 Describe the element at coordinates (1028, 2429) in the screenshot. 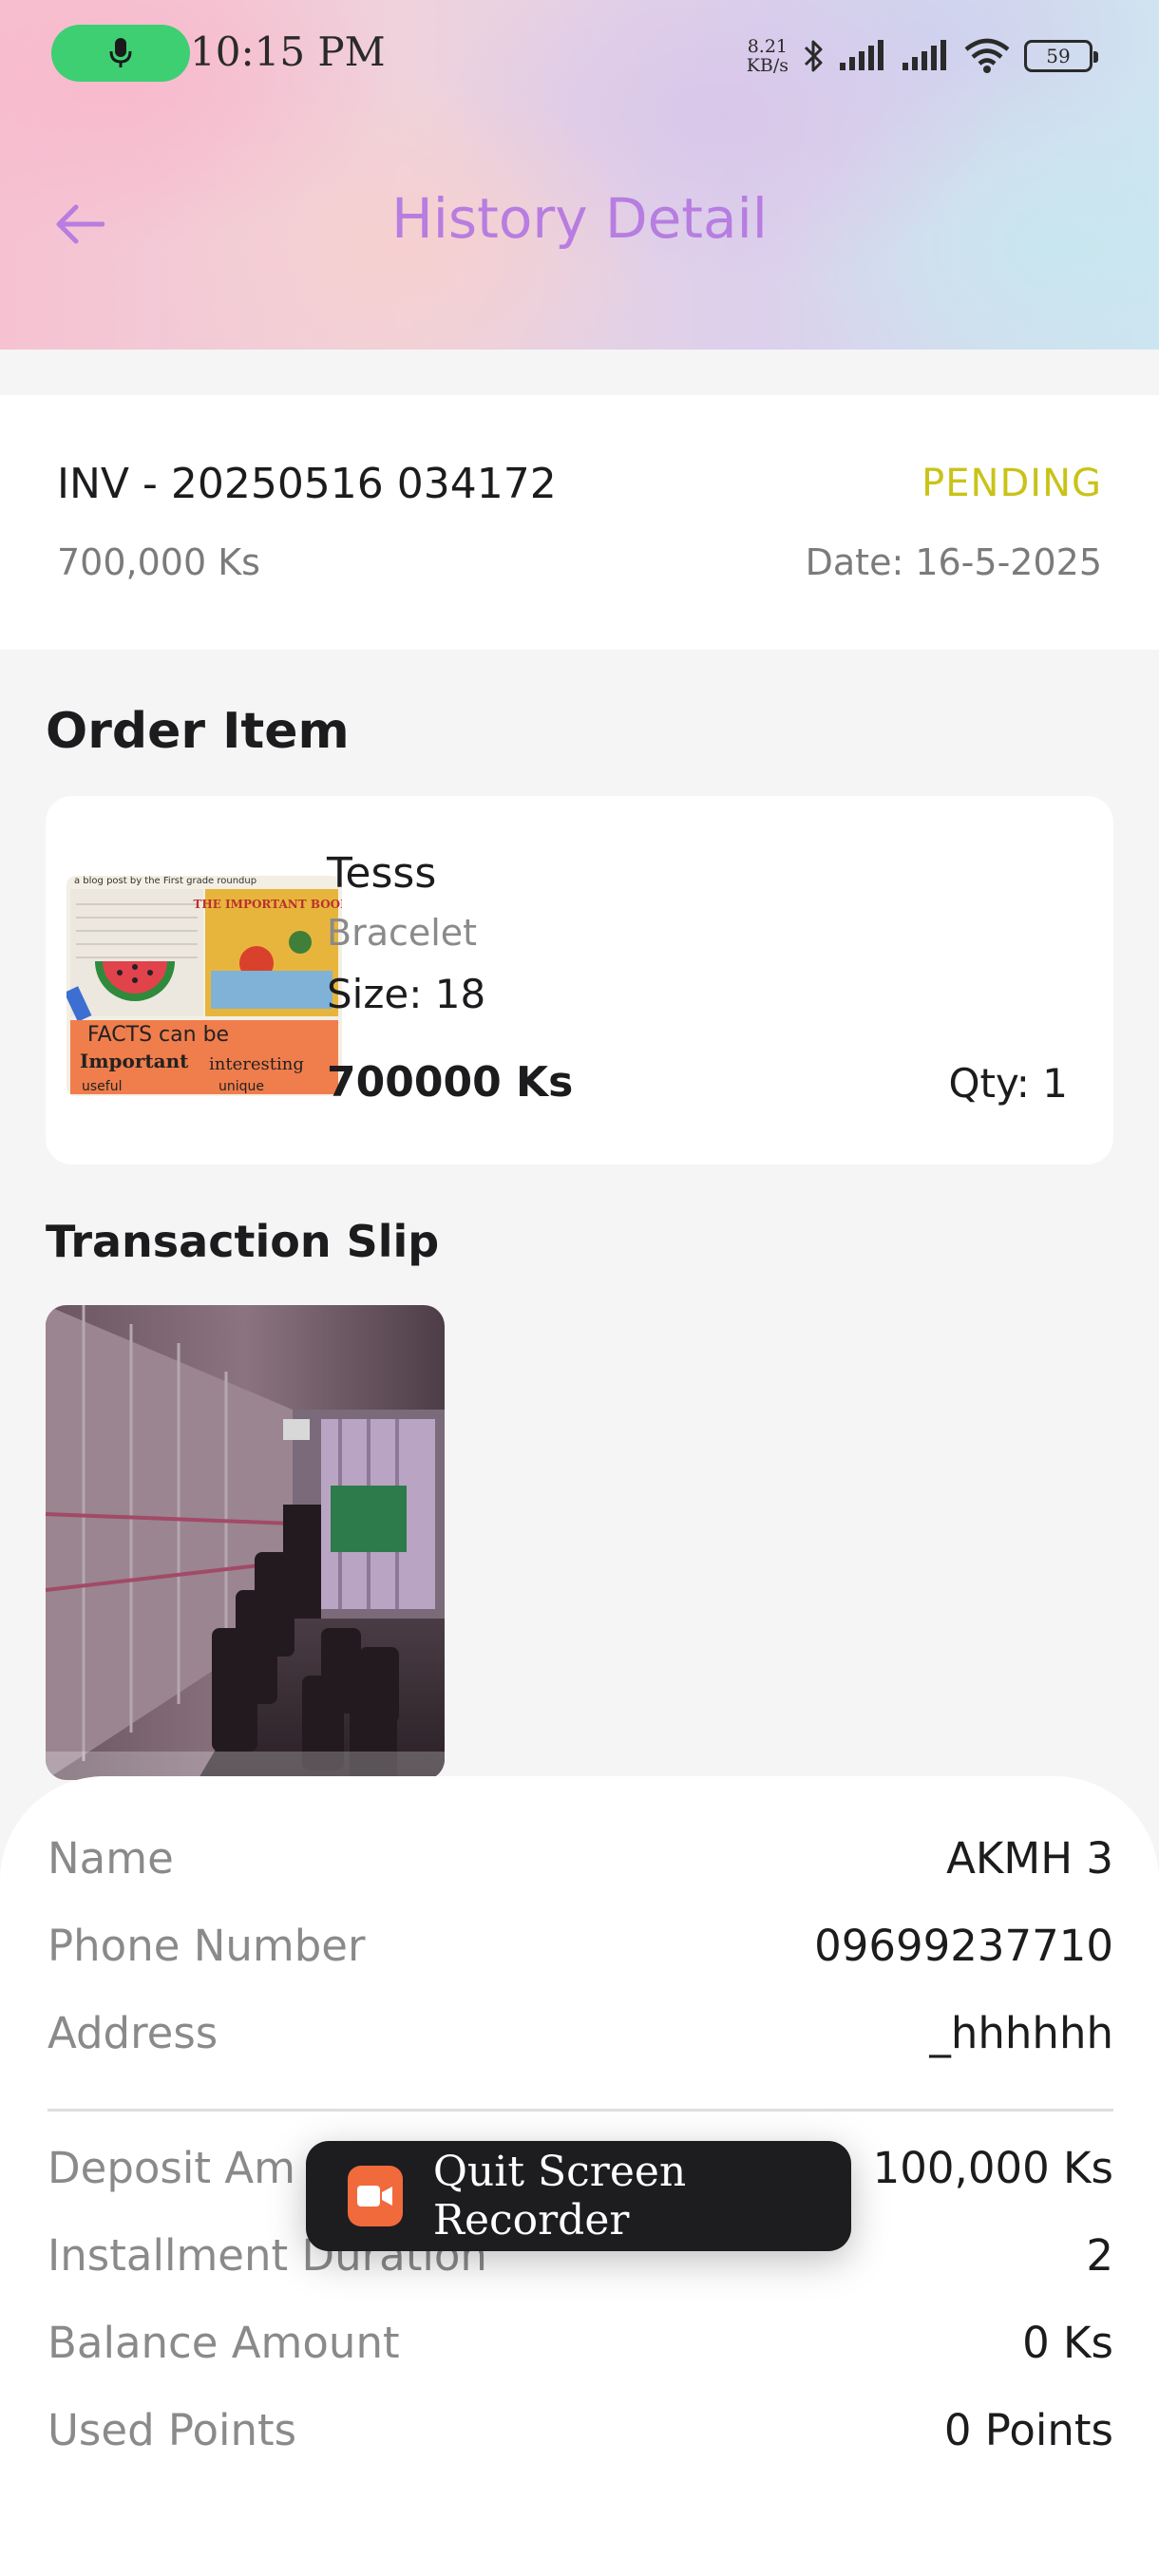

I see `points-value: 0 Points` at that location.